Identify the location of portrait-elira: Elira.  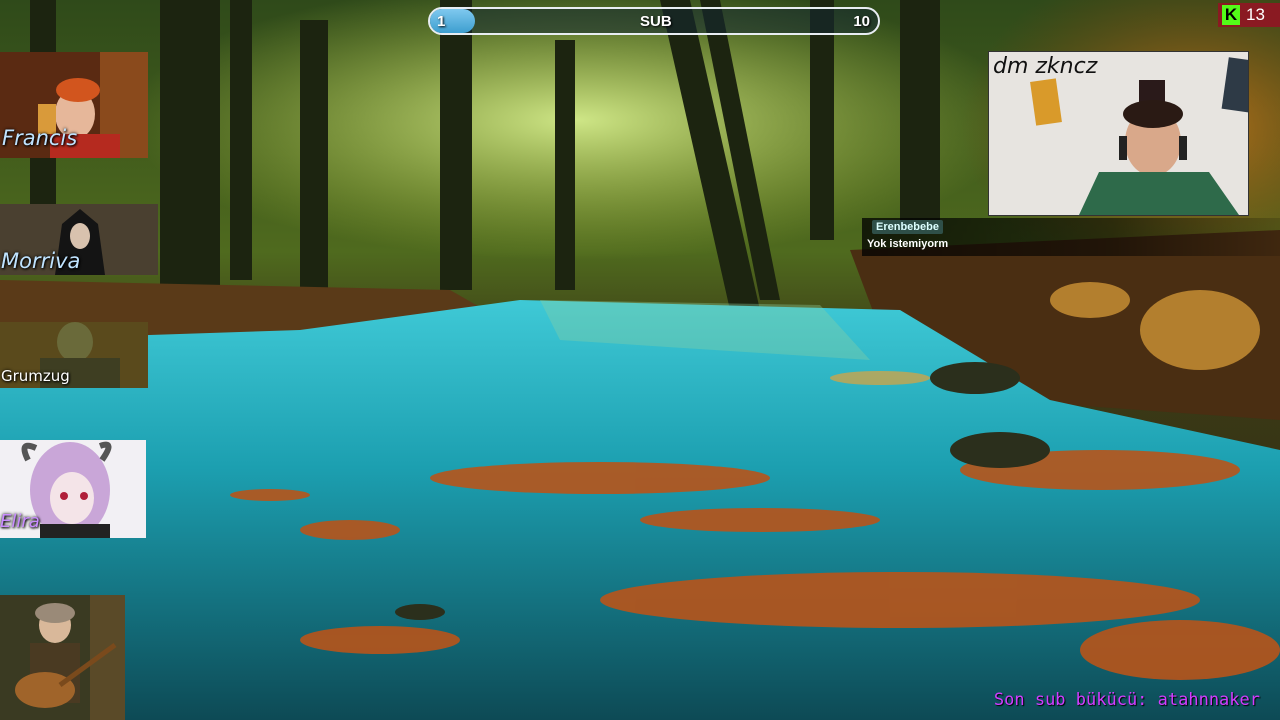
(73, 489).